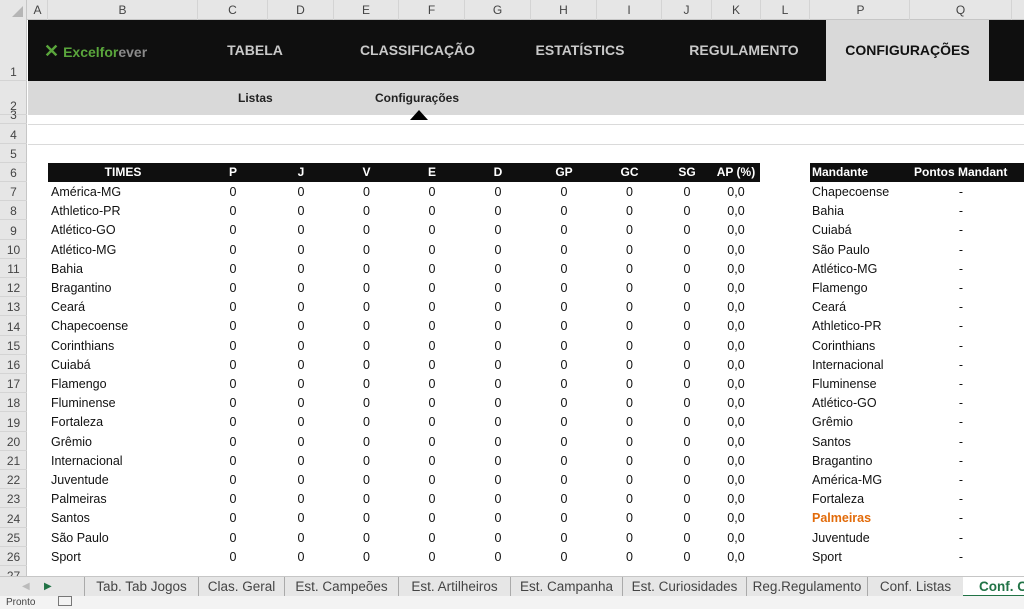 The image size is (1024, 609). I want to click on row-header-7: 7, so click(13, 192).